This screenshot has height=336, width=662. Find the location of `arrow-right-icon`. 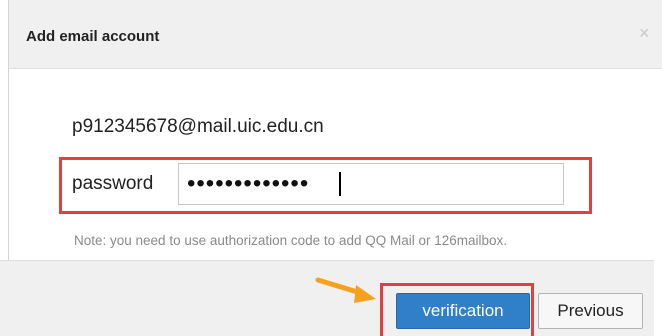

arrow-right-icon is located at coordinates (345, 290).